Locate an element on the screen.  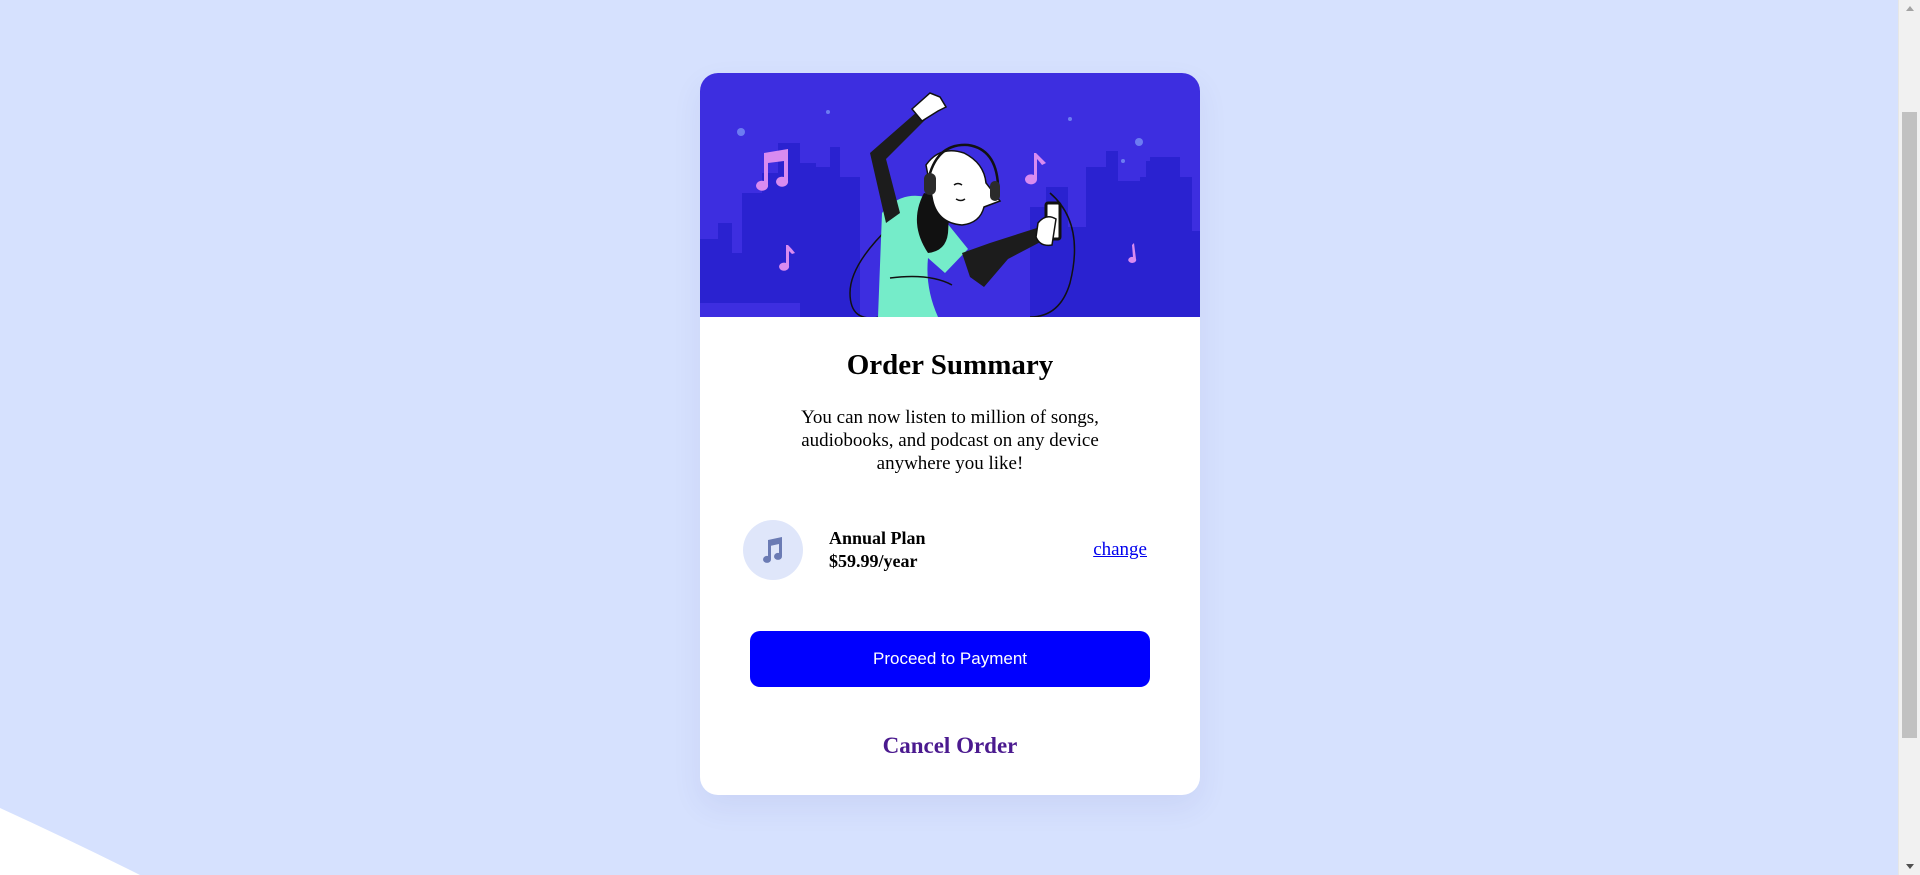
scroll-up-arrow-icon is located at coordinates (1909, 8).